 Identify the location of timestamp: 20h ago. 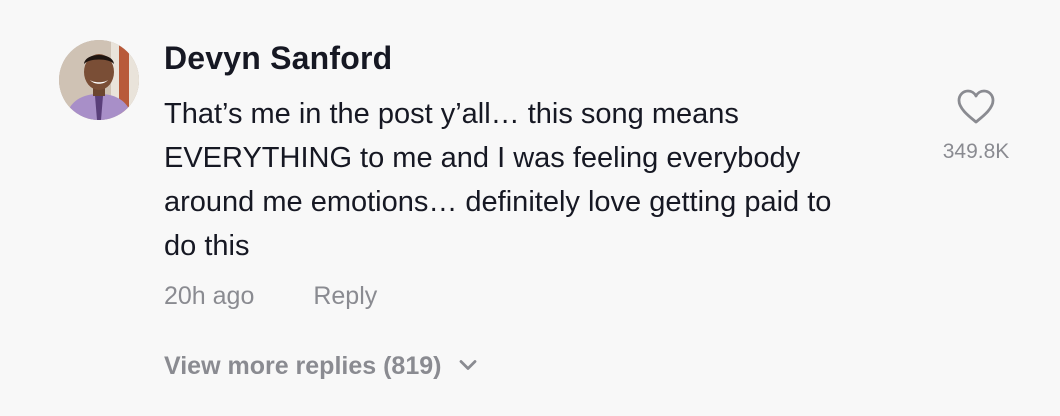
(209, 296).